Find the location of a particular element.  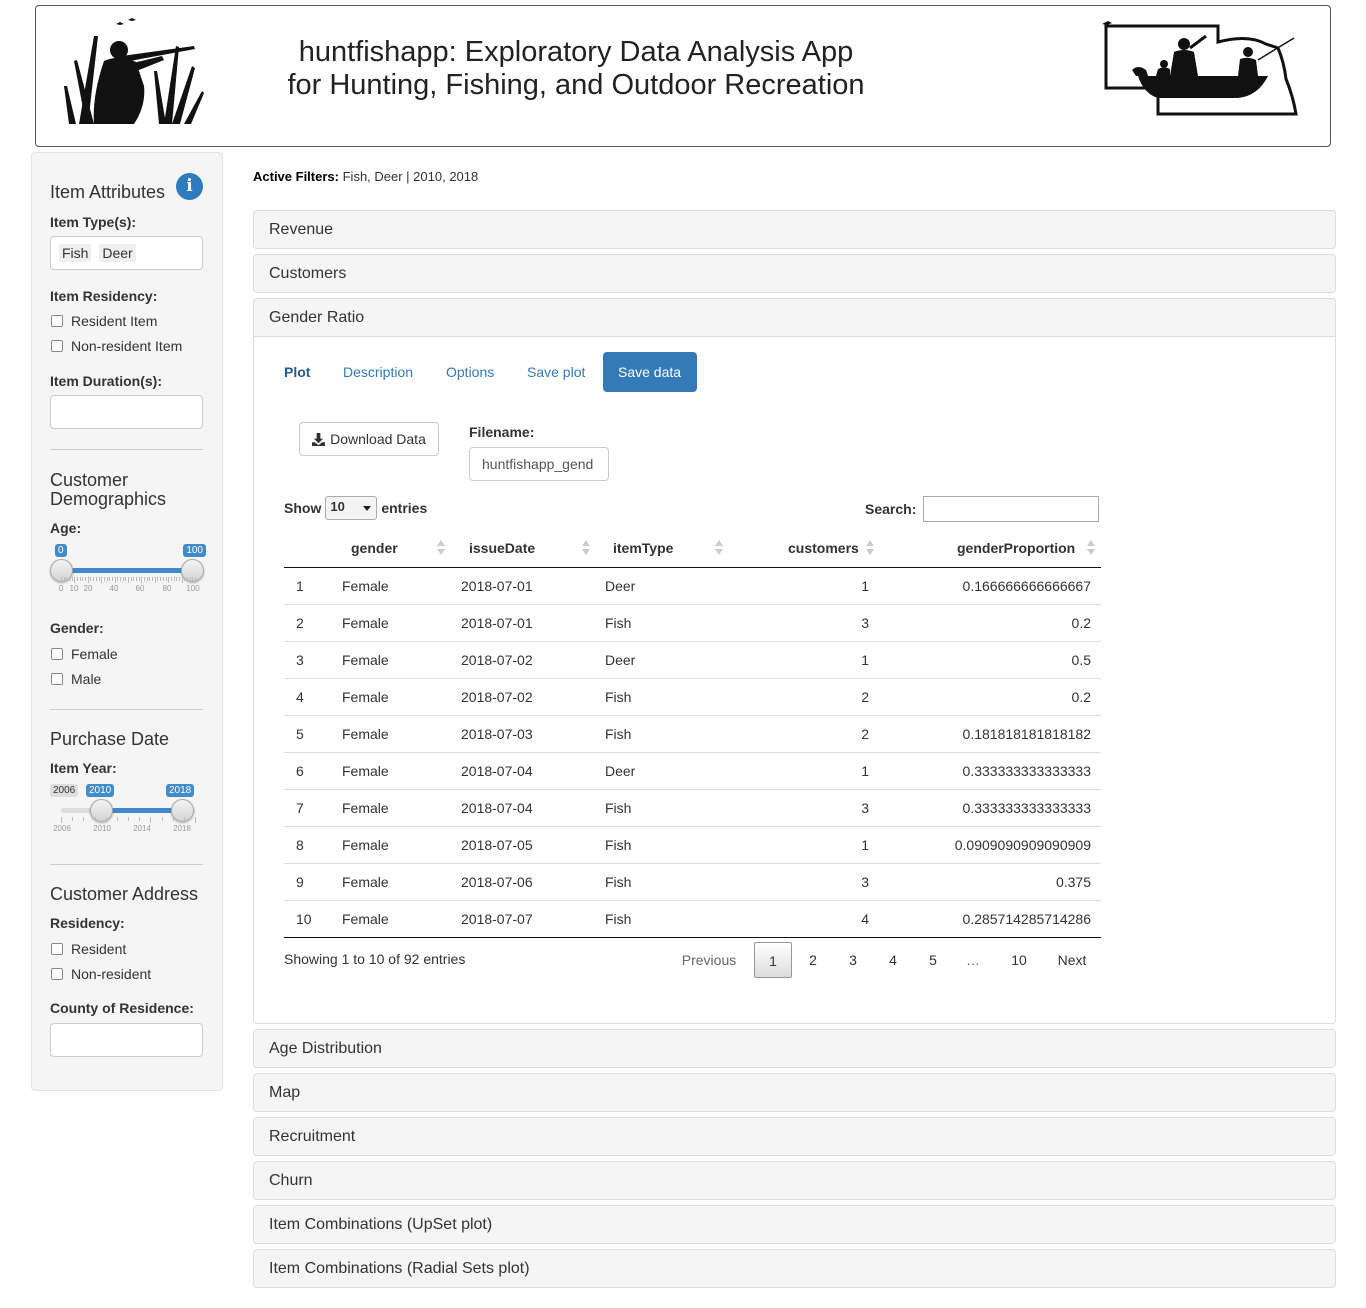

entries-select: 10 is located at coordinates (351, 508).